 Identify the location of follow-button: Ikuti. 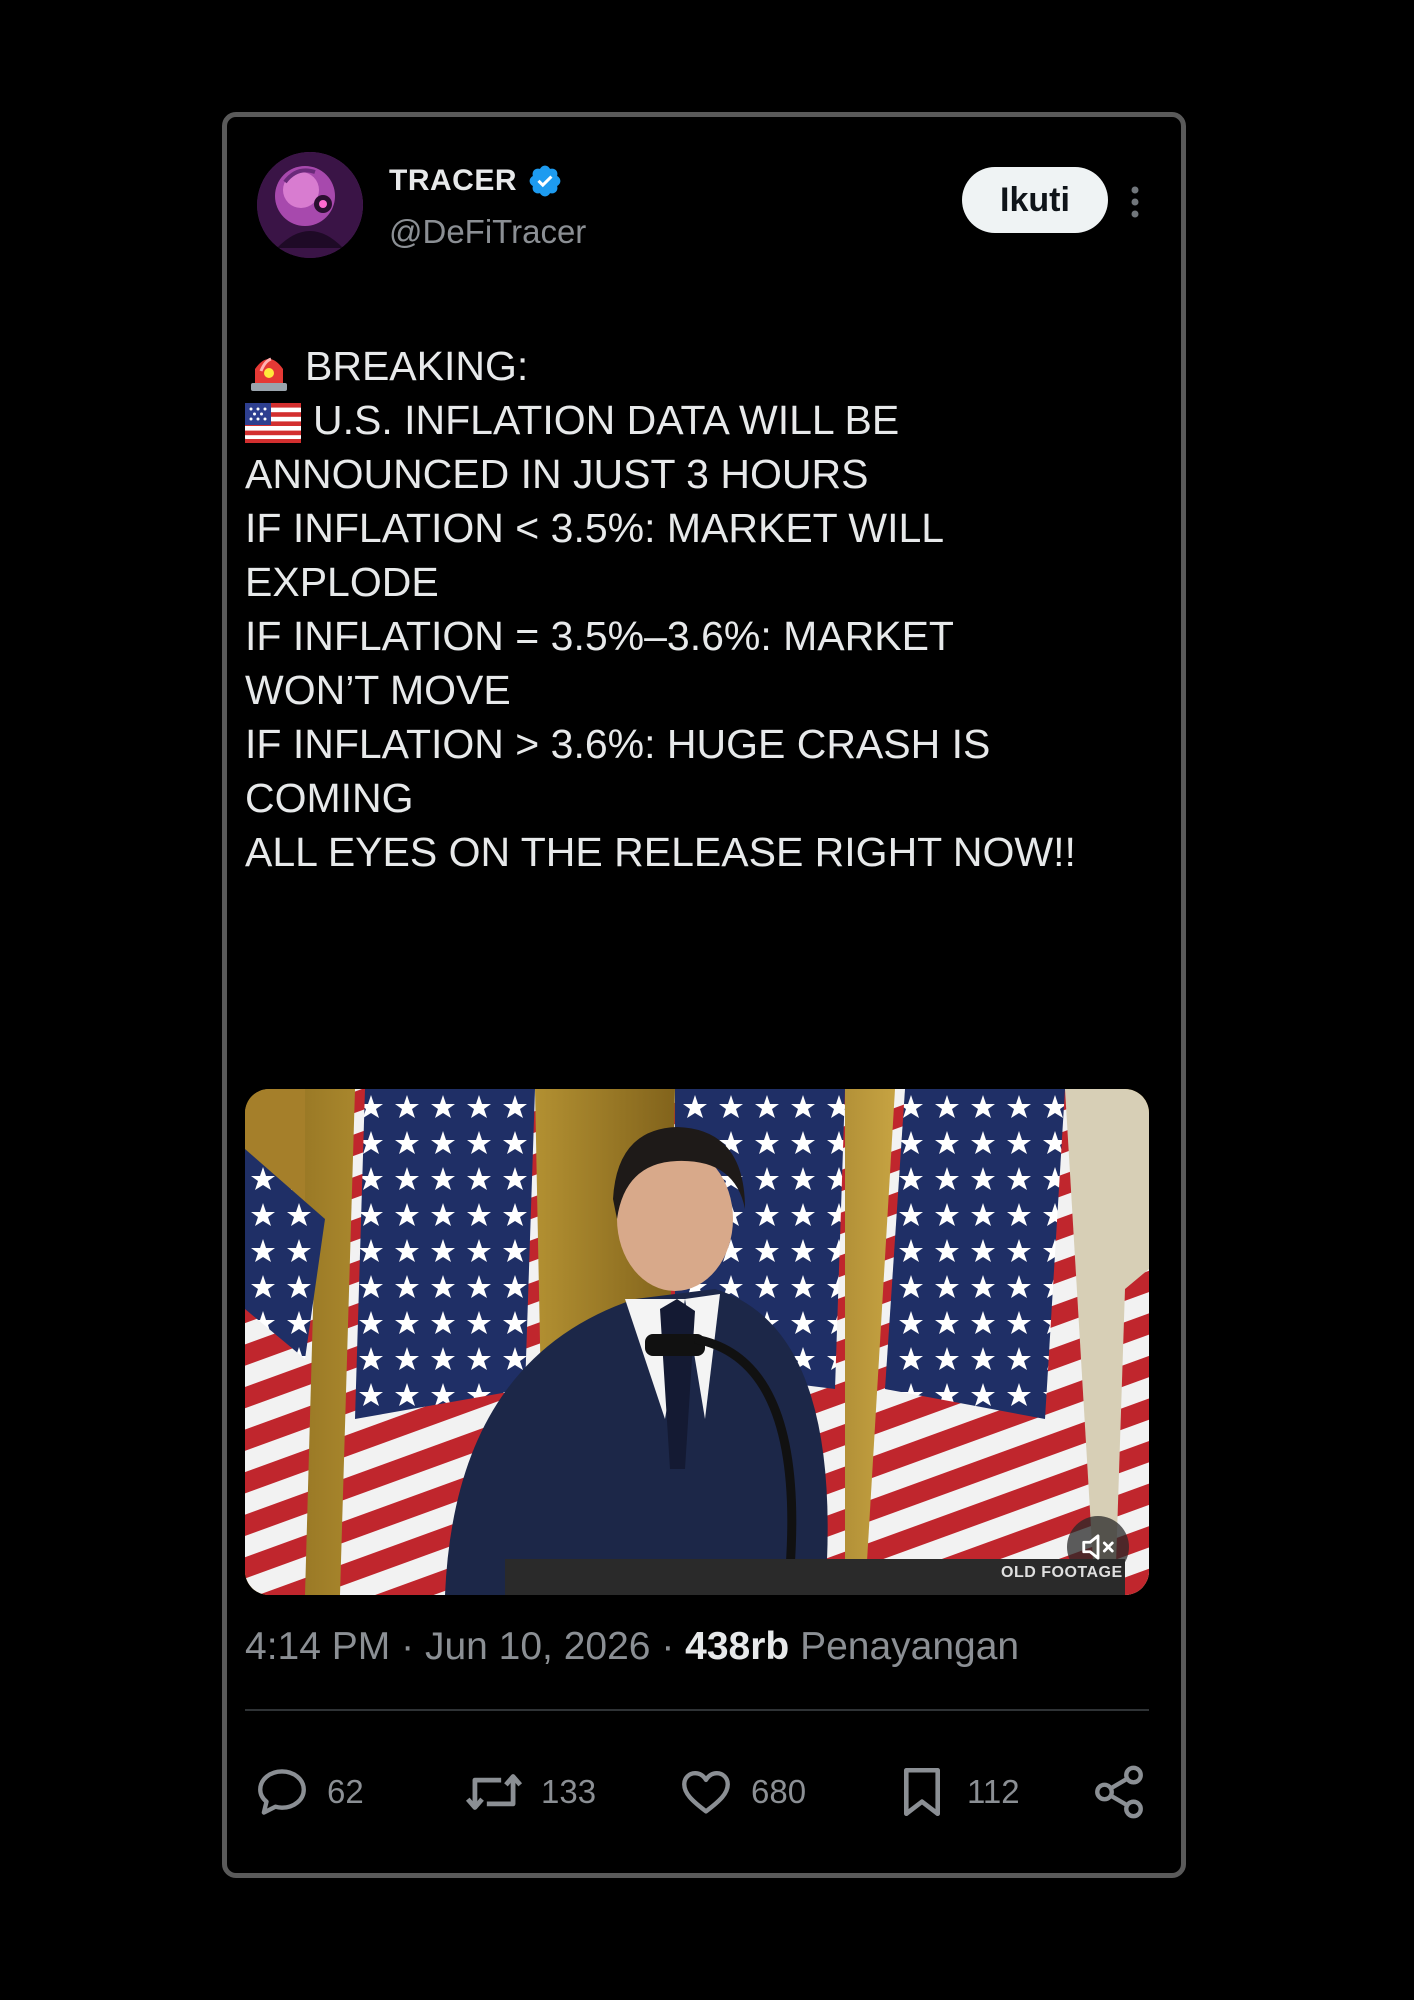
(1035, 200).